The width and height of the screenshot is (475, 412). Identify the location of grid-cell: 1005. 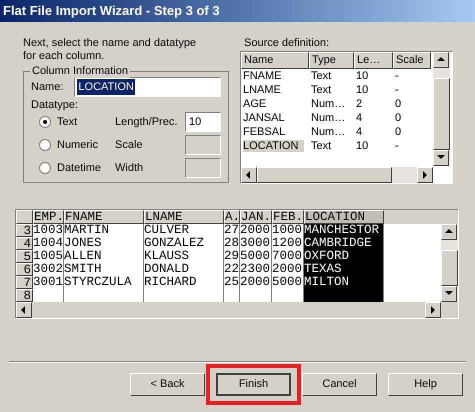
(48, 256).